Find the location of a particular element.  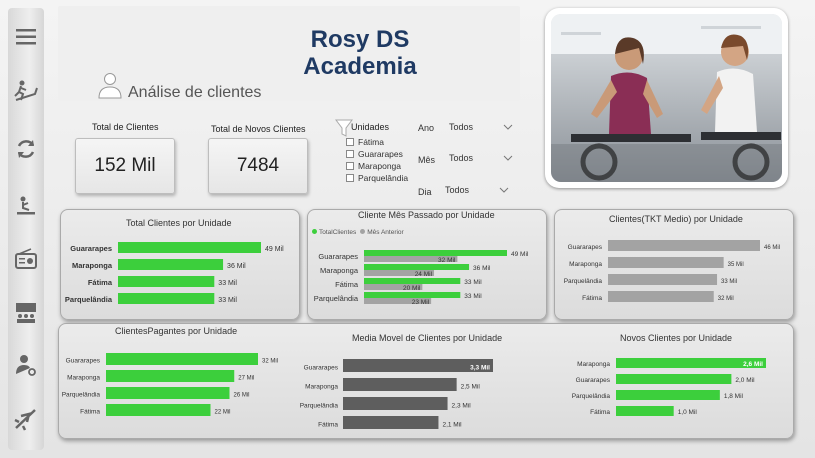

chart-title: Clientes(TKT Medio) por Unidade is located at coordinates (676, 219).